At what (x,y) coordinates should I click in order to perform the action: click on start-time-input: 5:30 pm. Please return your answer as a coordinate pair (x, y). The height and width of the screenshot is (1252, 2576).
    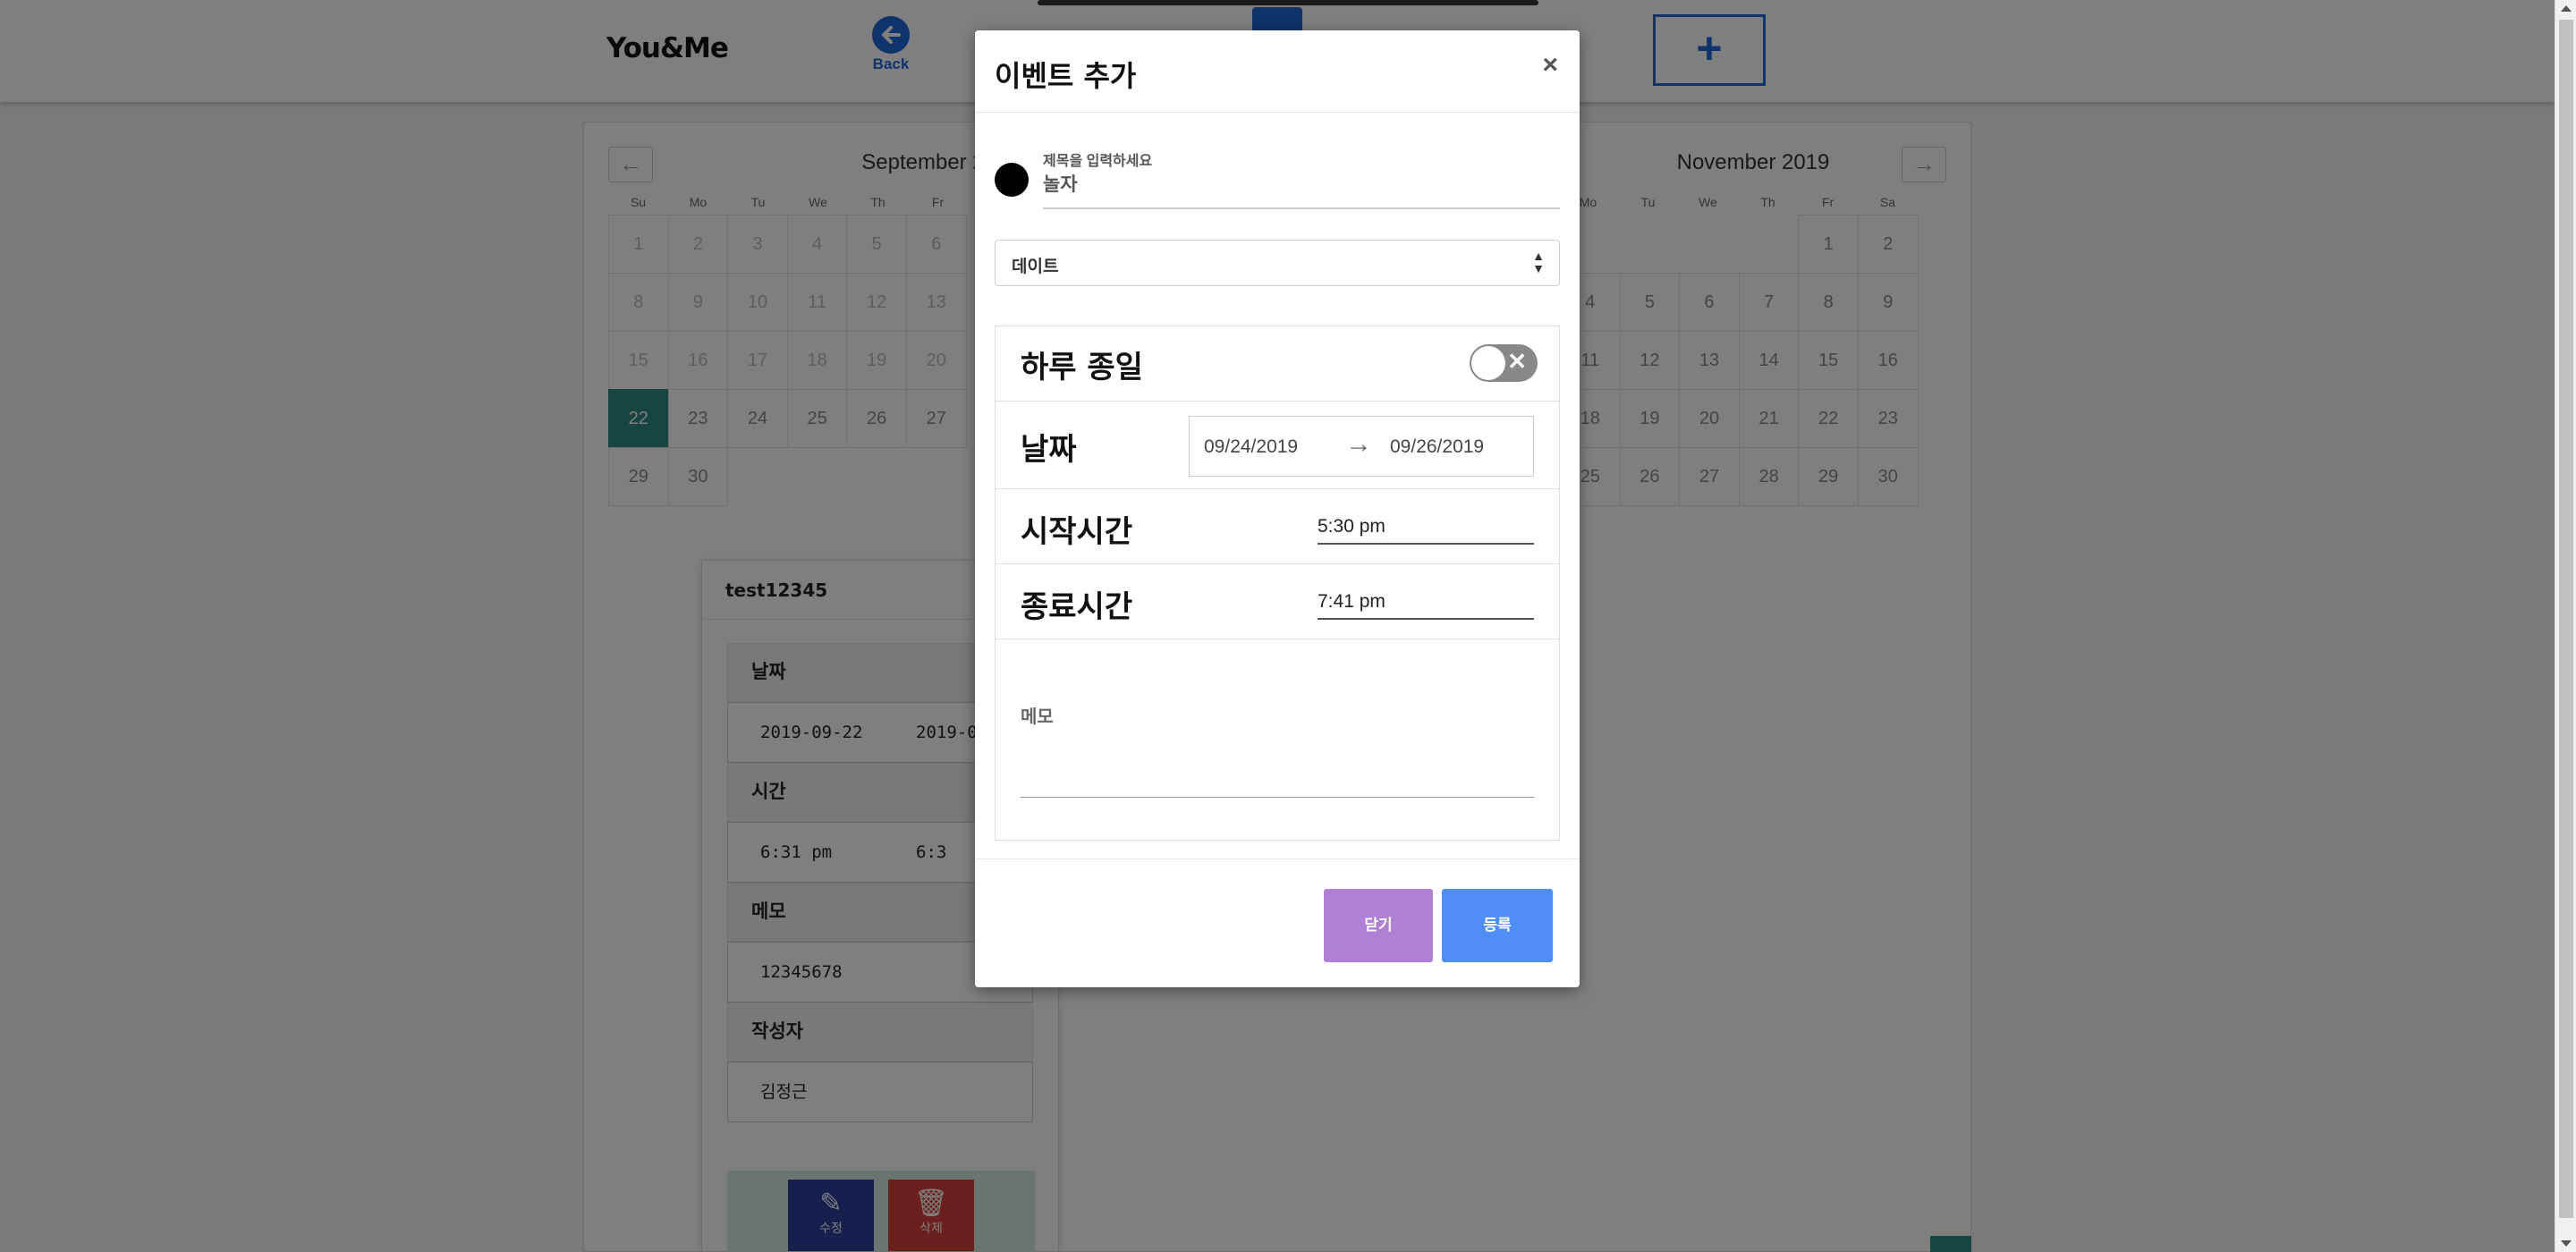
    Looking at the image, I should click on (1426, 529).